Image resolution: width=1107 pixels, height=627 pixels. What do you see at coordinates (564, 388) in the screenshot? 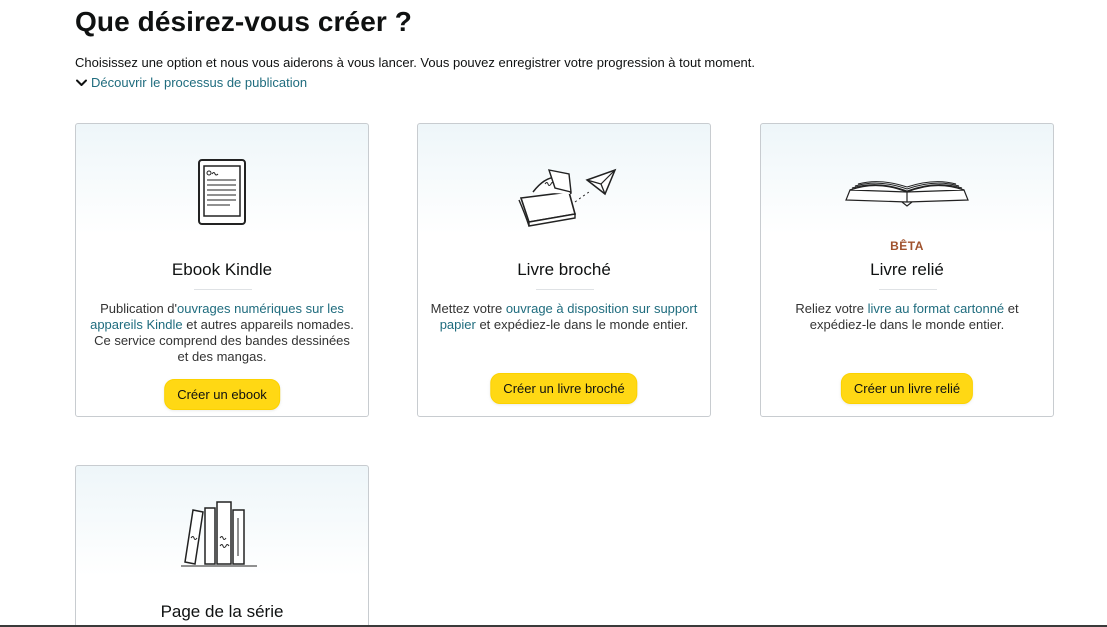
I see `create-paperback-button: Créer un livre broché` at bounding box center [564, 388].